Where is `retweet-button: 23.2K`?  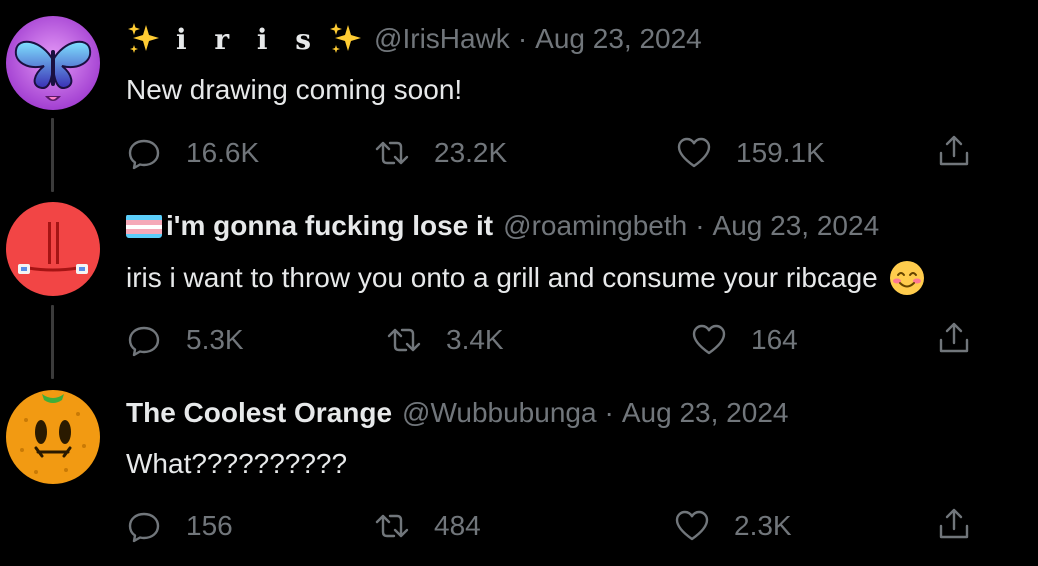 retweet-button: 23.2K is located at coordinates (440, 153).